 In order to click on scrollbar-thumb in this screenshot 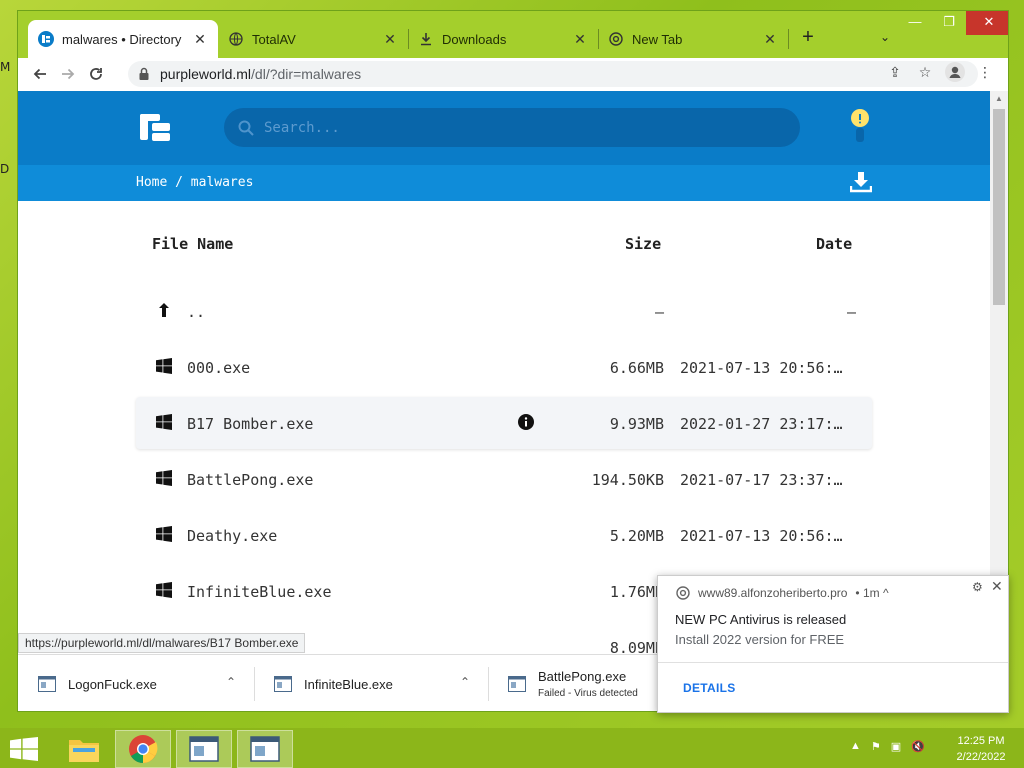, I will do `click(999, 207)`.